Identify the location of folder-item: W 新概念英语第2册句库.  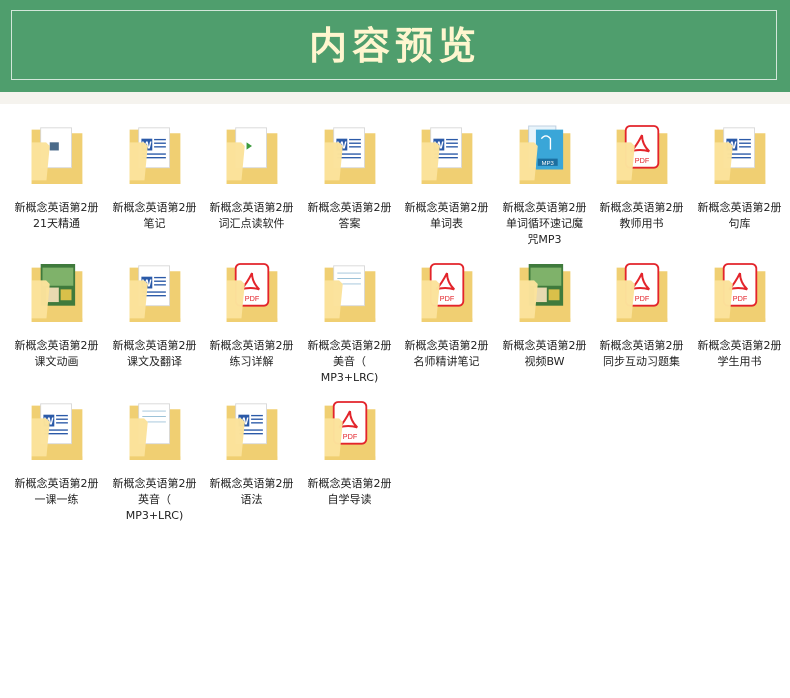
(739, 179).